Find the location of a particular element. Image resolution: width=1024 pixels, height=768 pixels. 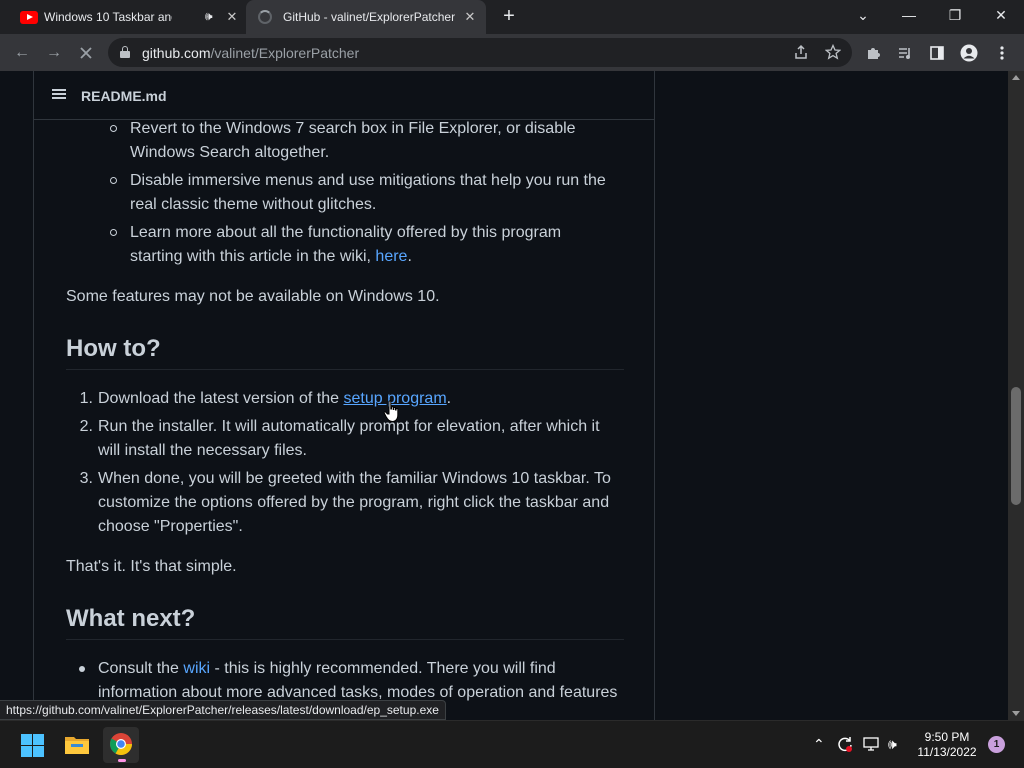

wiki-here-link: here is located at coordinates (391, 256).